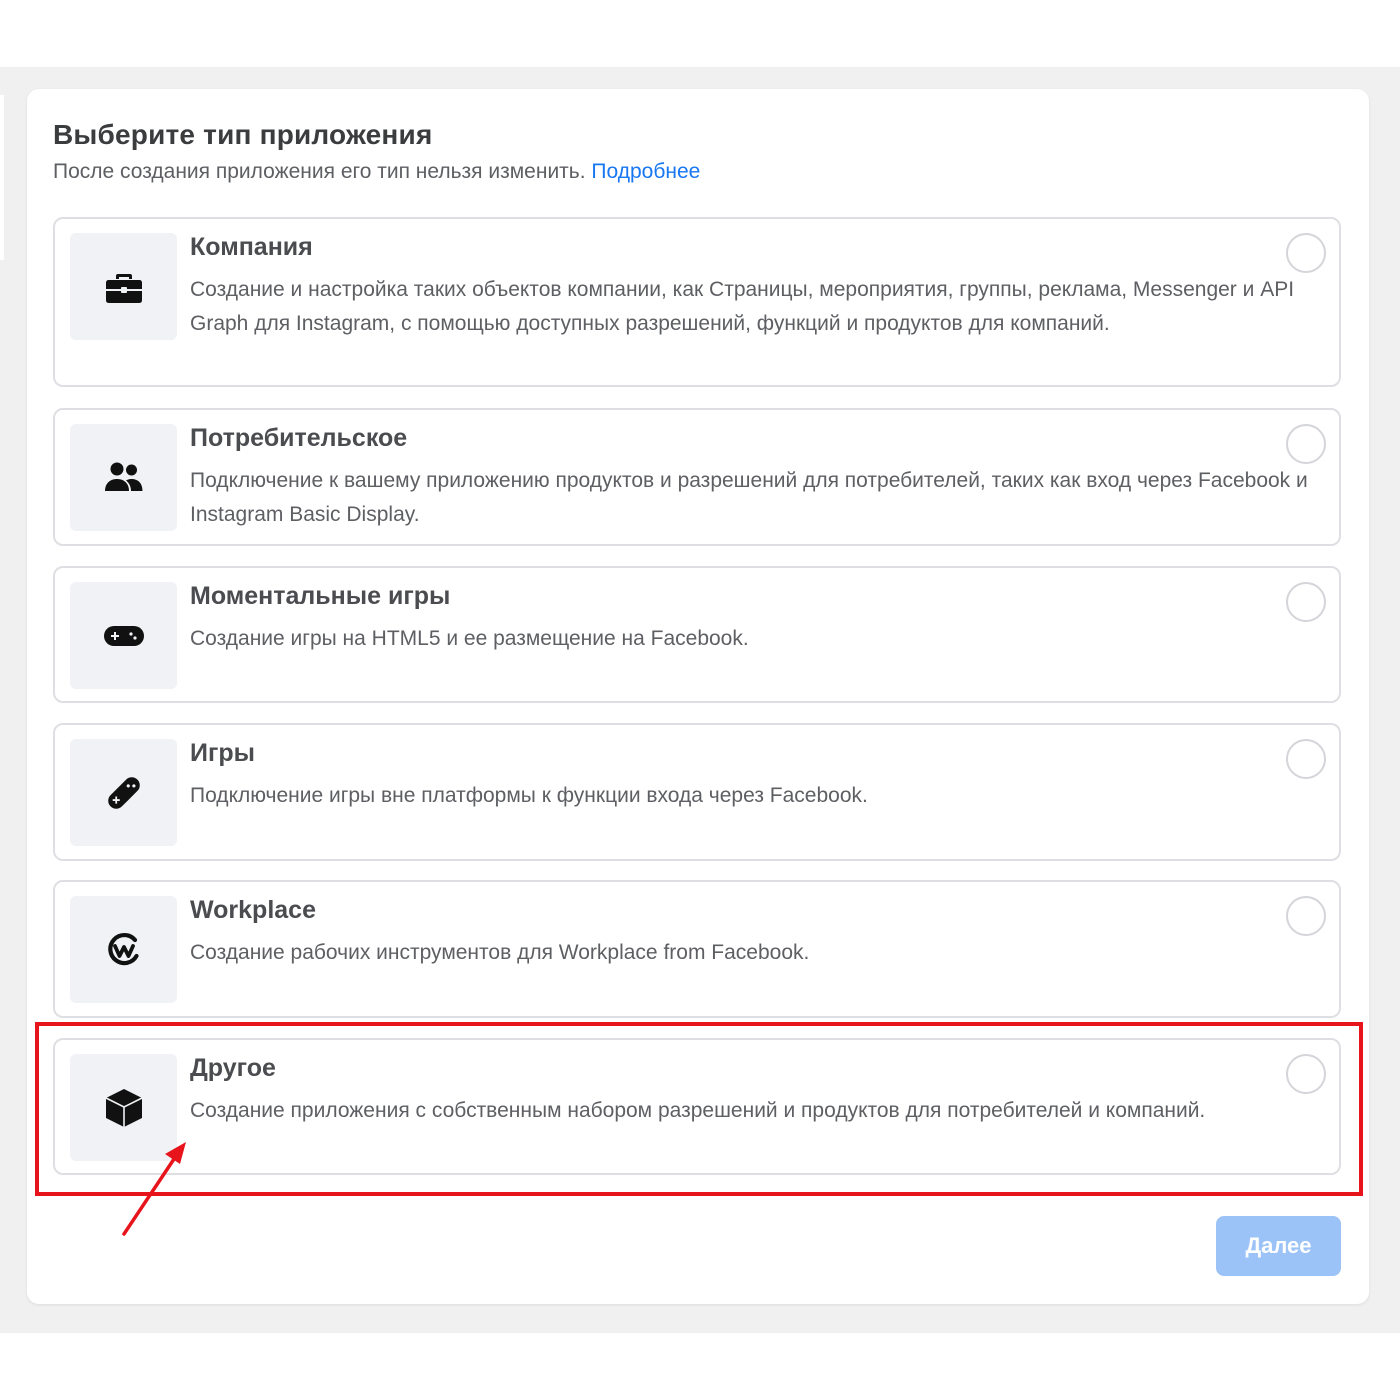  What do you see at coordinates (1278, 1246) in the screenshot?
I see `next-button: Далее` at bounding box center [1278, 1246].